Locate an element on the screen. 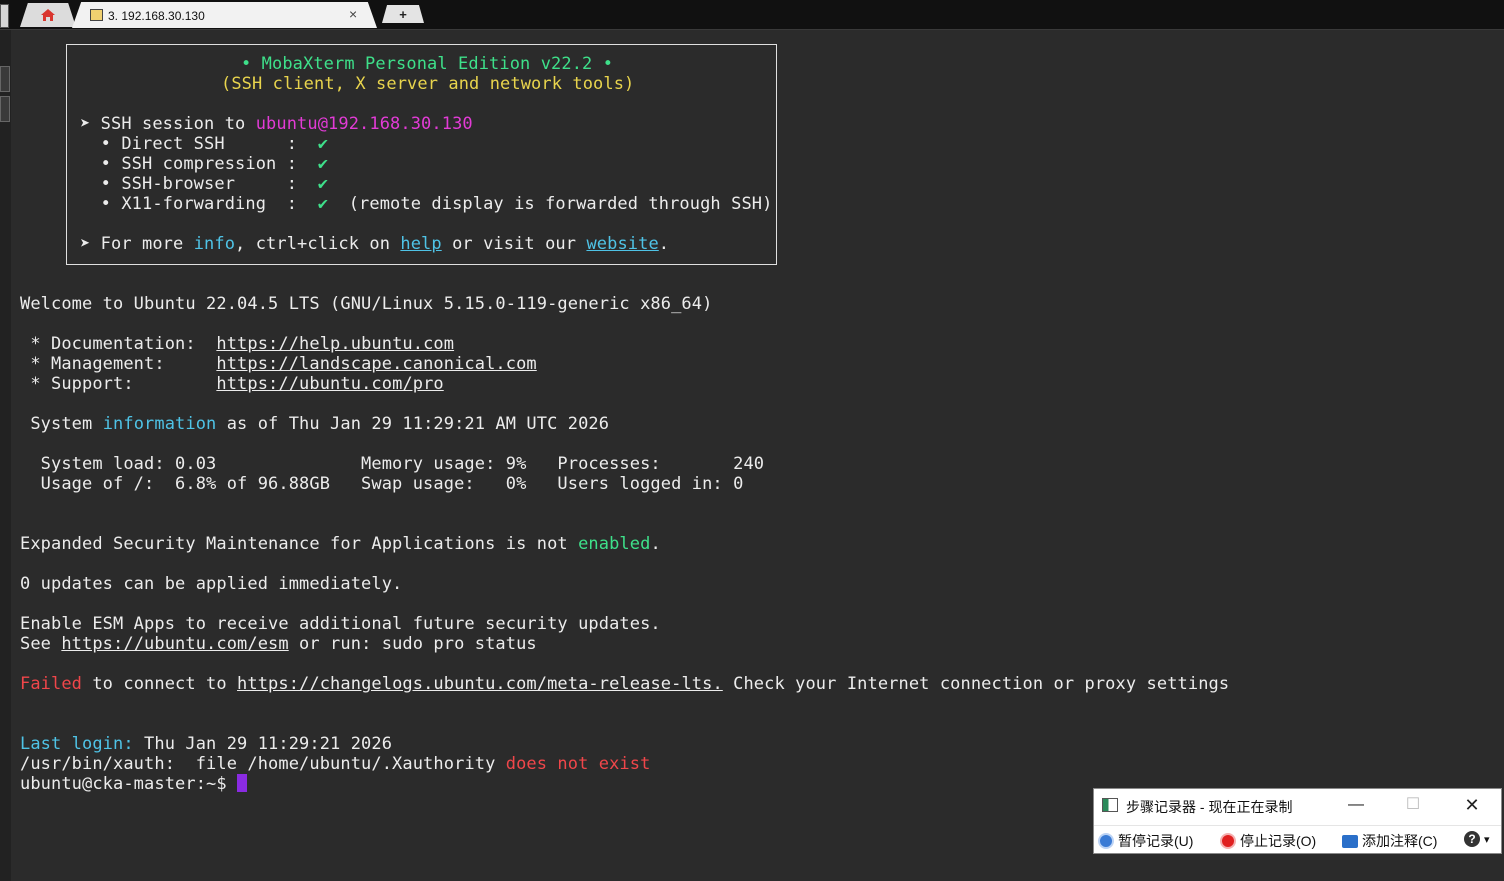  sidebar-toggle is located at coordinates (4, 16).